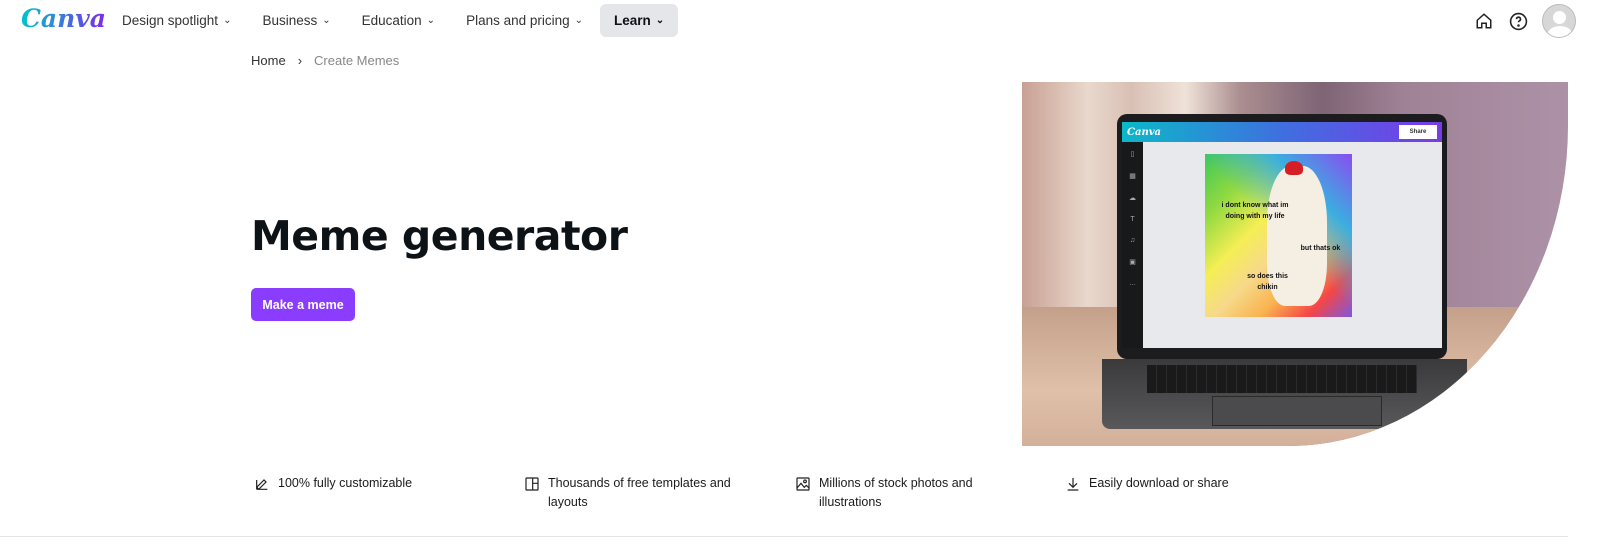 This screenshot has width=1600, height=557. I want to click on breadcrumb: Home › Create Memes, so click(325, 60).